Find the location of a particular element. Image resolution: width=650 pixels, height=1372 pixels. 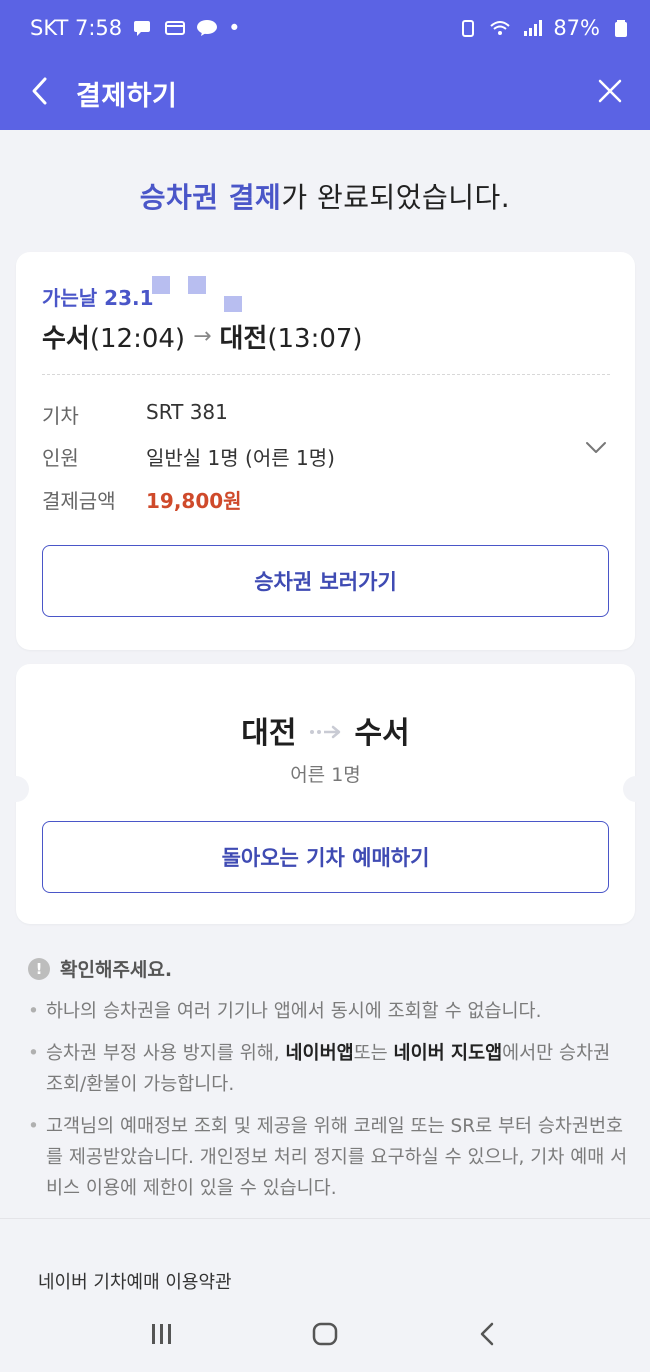

recycle-icon is located at coordinates (468, 28).